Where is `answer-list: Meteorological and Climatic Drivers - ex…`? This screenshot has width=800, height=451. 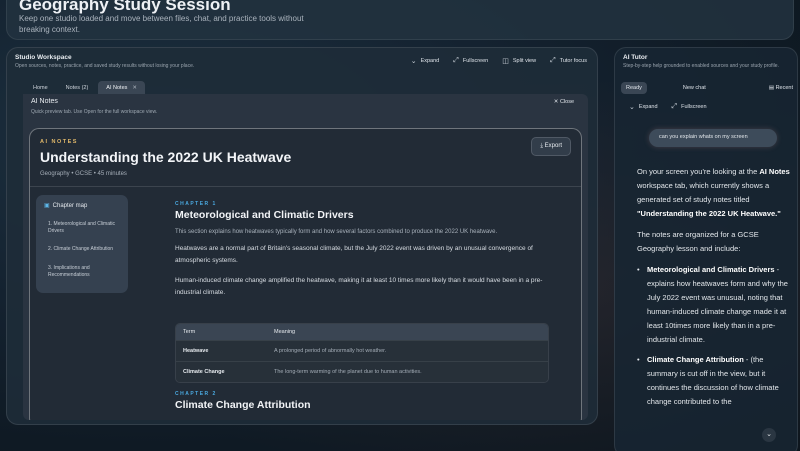
answer-list: Meteorological and Climatic Drivers - ex… is located at coordinates (714, 336).